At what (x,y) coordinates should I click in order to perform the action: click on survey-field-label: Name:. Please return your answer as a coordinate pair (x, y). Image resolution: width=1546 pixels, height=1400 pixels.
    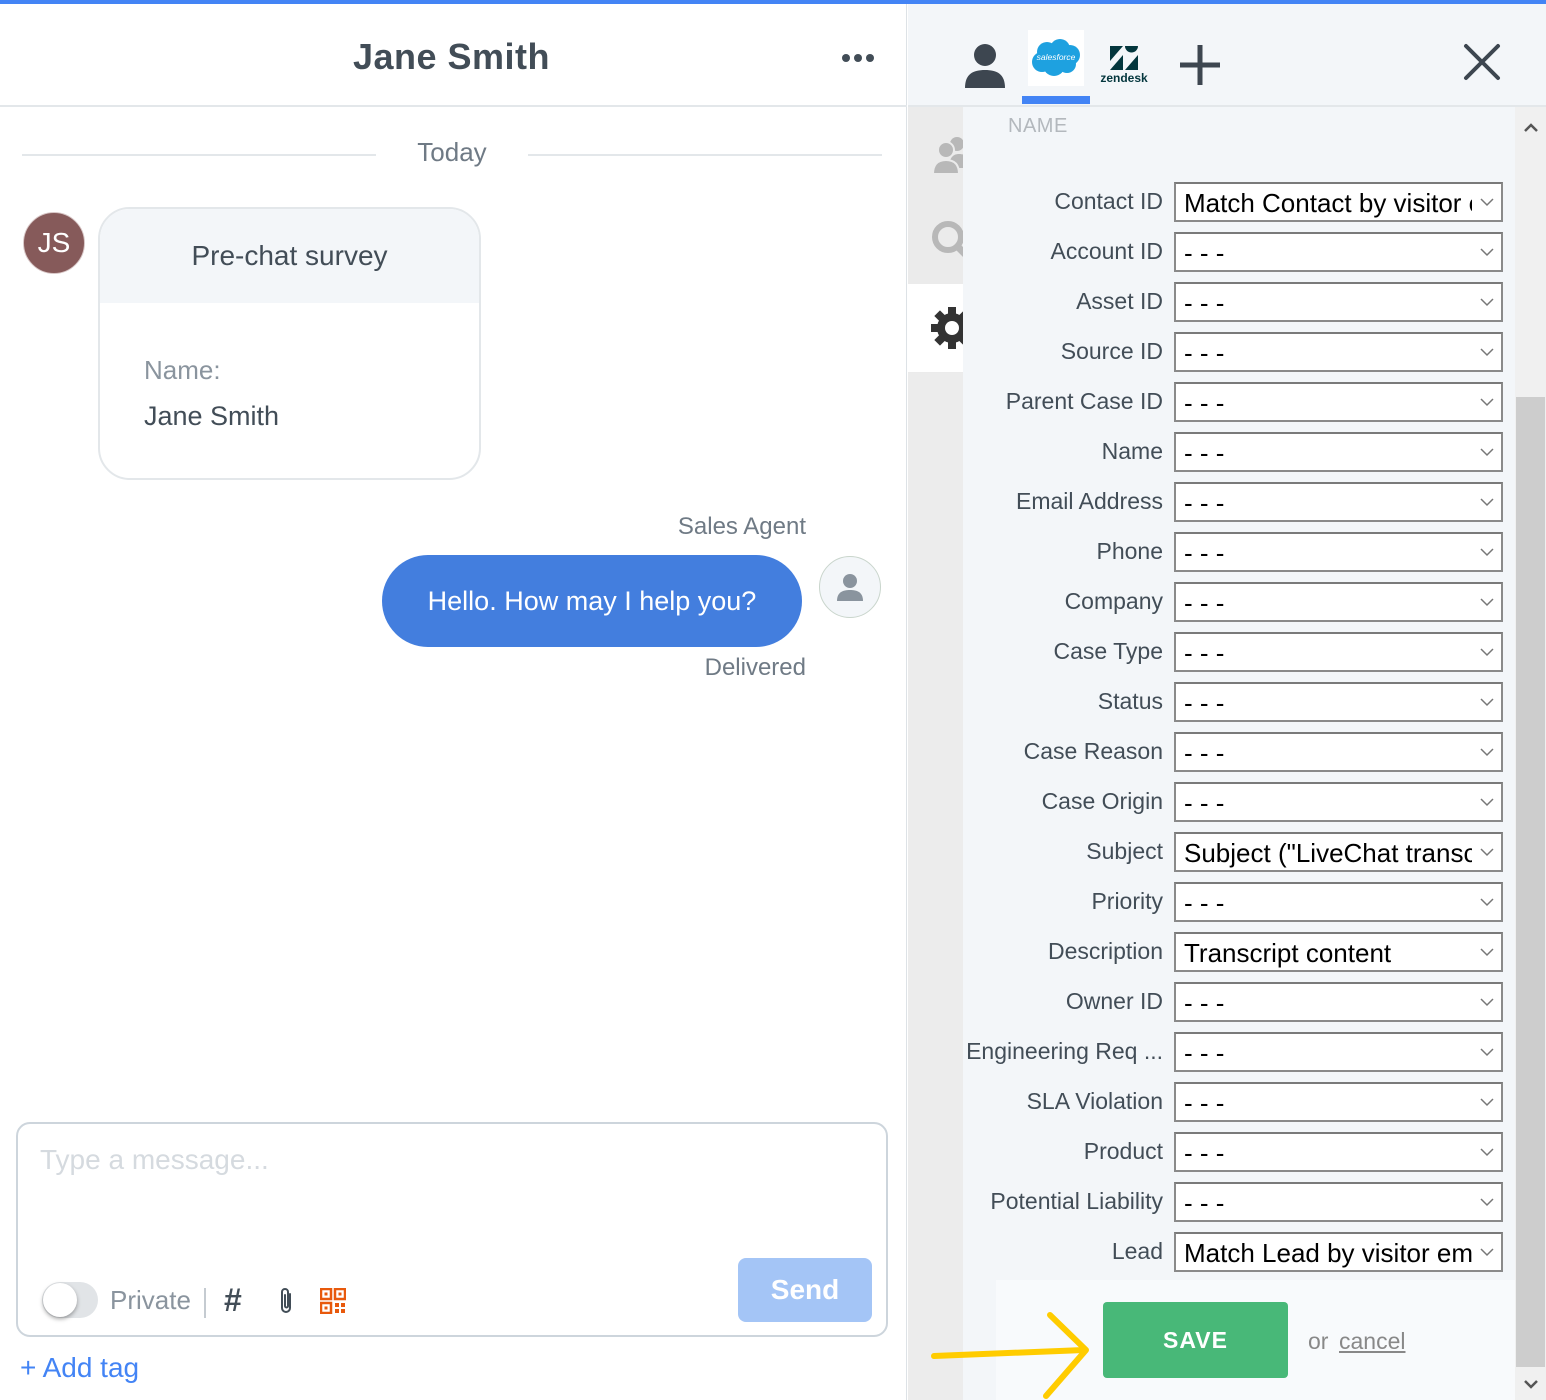
    Looking at the image, I should click on (182, 370).